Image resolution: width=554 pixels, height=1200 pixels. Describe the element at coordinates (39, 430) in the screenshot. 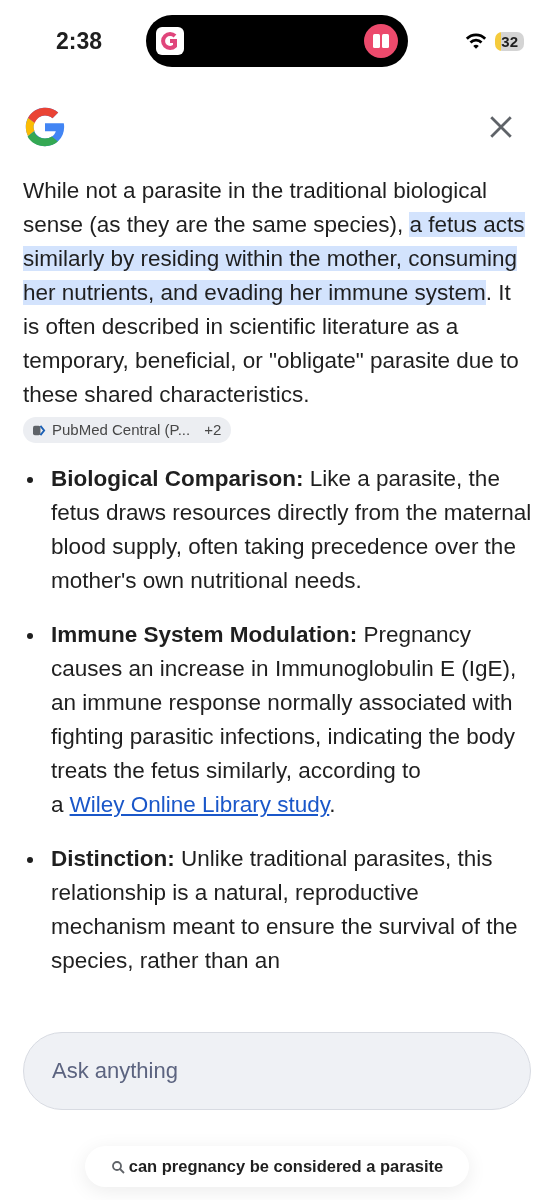

I see `source-icon` at that location.